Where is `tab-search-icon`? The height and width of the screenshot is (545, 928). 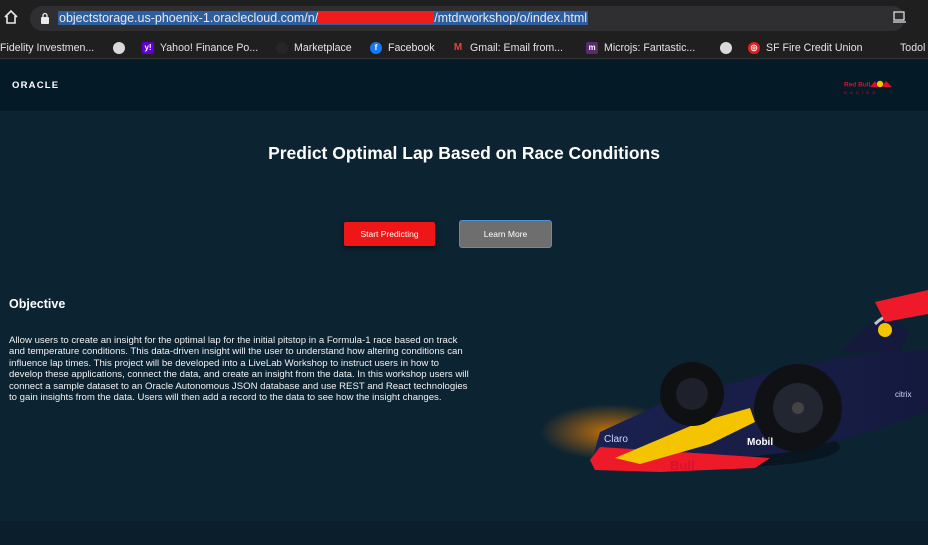
tab-search-icon is located at coordinates (900, 17).